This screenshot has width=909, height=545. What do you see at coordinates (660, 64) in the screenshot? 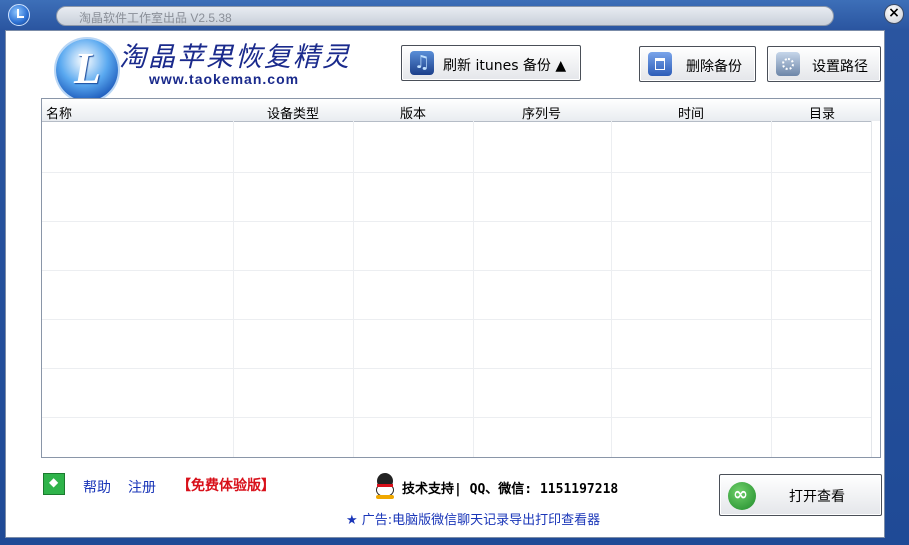
I see `trash-icon` at bounding box center [660, 64].